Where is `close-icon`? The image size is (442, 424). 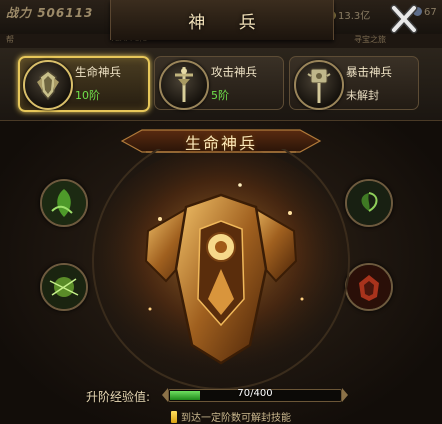
close-icon is located at coordinates (404, 19).